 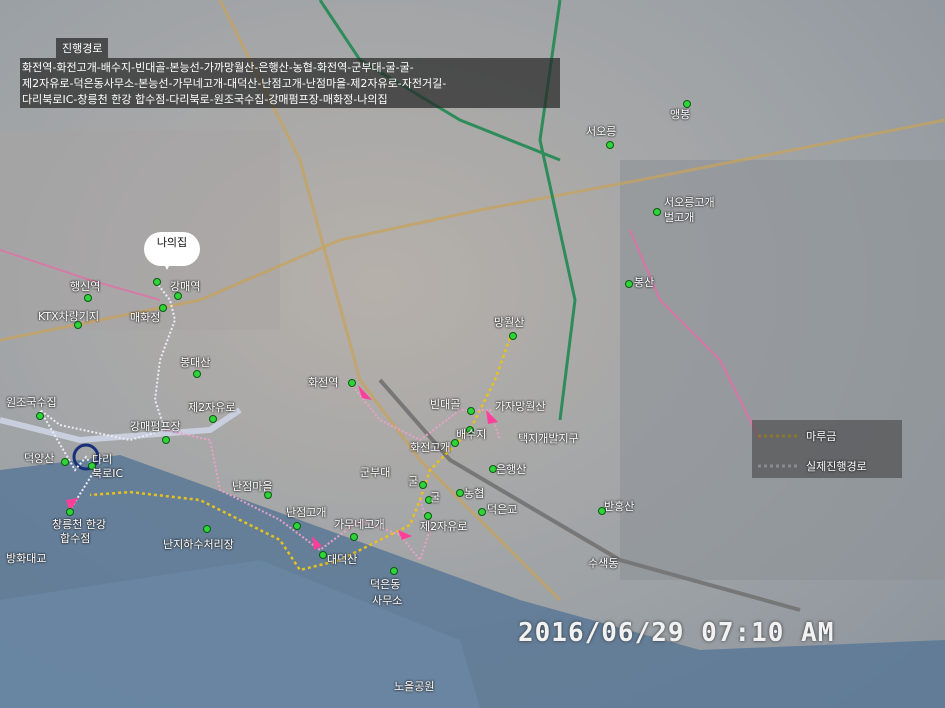 I want to click on label-nonghyup: 농협, so click(x=474, y=493).